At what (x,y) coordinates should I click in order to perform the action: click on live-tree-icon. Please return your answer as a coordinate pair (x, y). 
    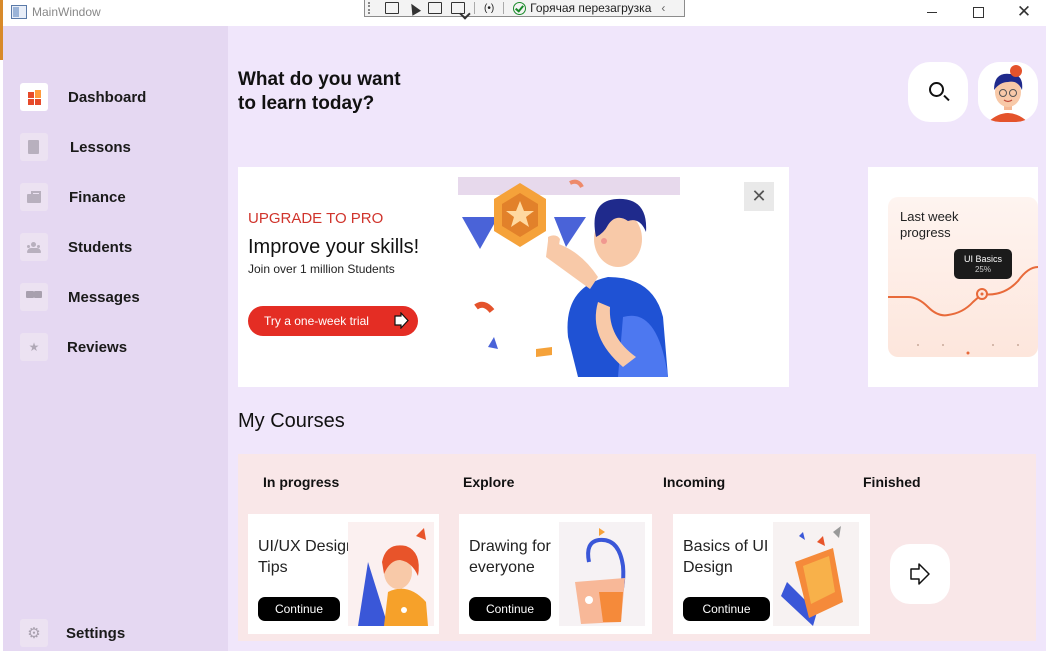
    Looking at the image, I should click on (392, 8).